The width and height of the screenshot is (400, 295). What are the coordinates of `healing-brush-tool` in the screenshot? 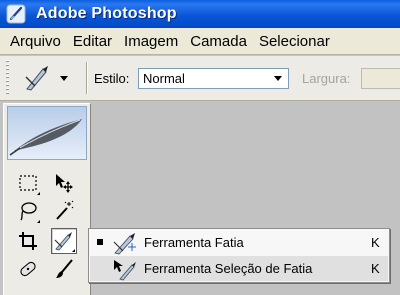 It's located at (28, 269).